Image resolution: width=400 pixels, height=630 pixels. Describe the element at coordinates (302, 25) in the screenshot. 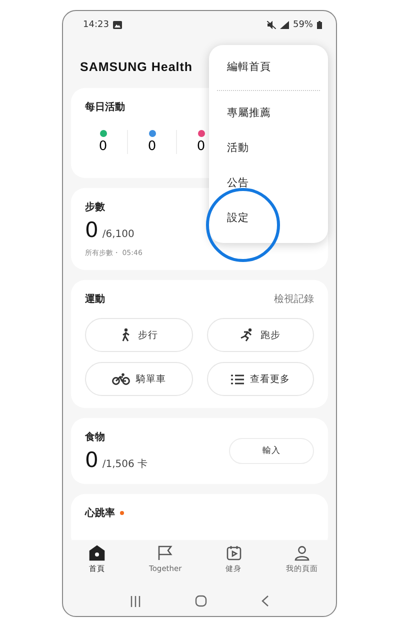

I see `battery-percent: 59%` at that location.